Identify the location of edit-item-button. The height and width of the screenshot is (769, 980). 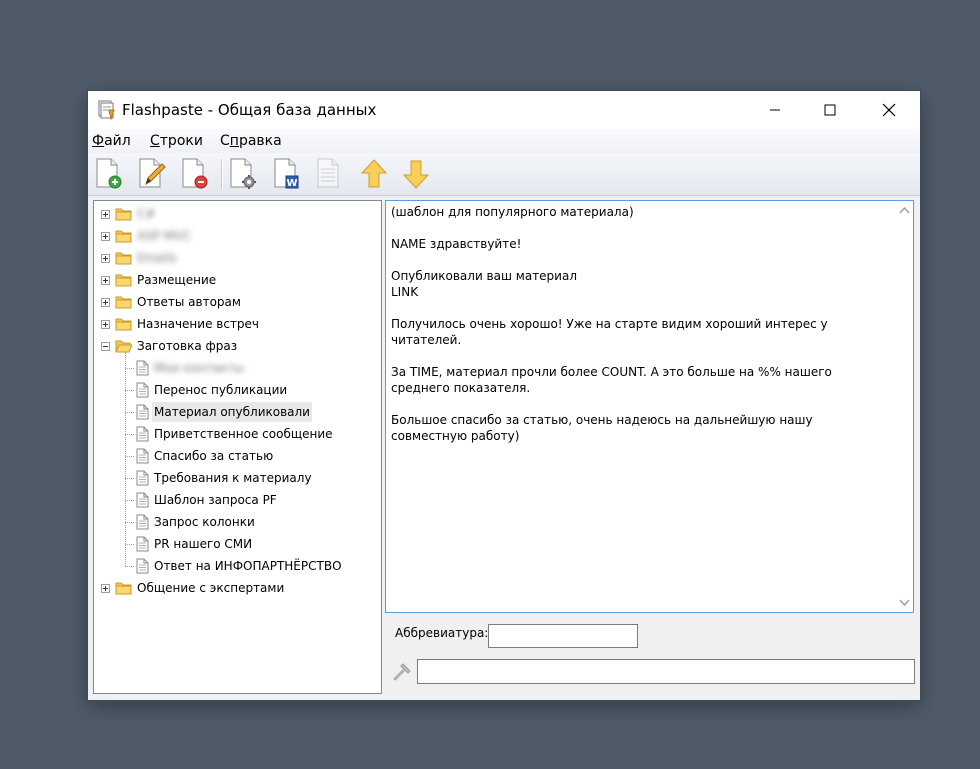
(153, 174).